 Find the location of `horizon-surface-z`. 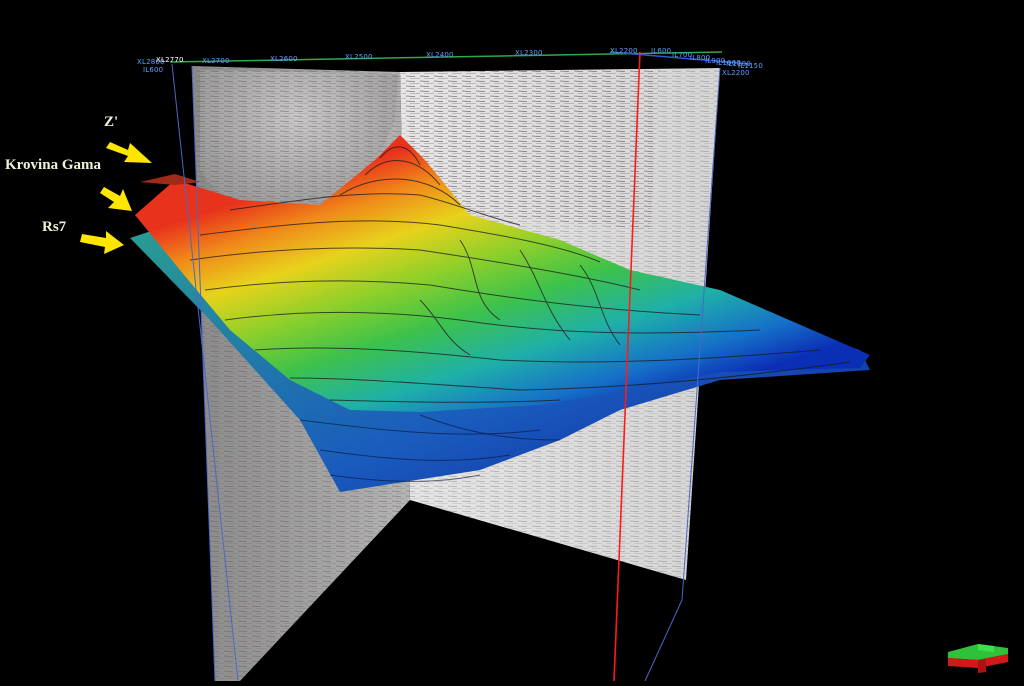

horizon-surface-z is located at coordinates (170, 179).